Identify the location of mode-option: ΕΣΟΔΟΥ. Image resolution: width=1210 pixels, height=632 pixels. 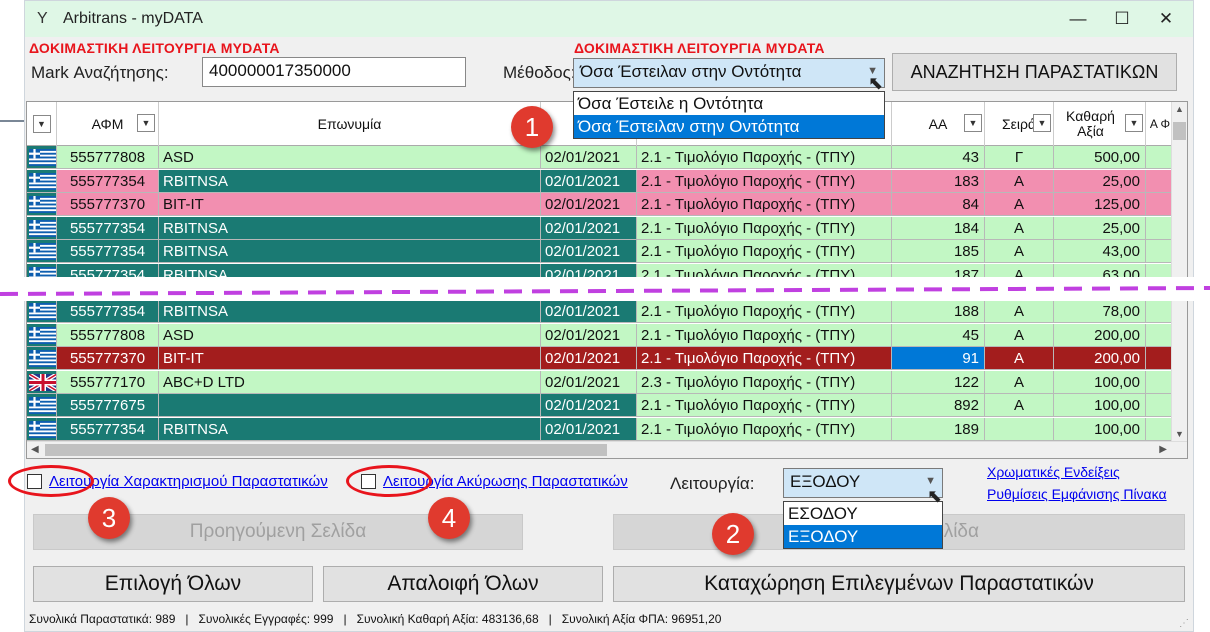
(863, 513).